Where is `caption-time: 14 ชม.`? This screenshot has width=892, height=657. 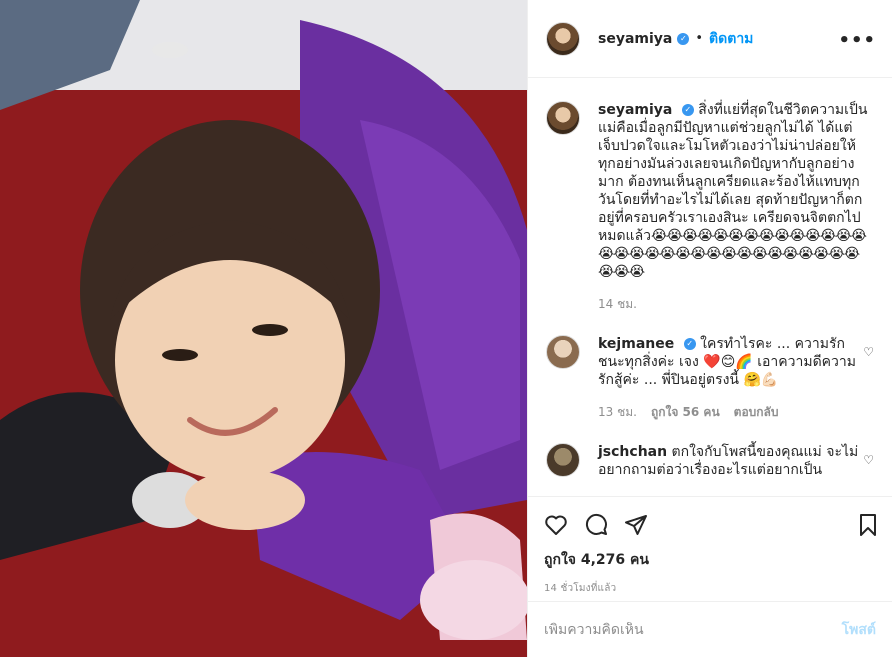 caption-time: 14 ชม. is located at coordinates (617, 304).